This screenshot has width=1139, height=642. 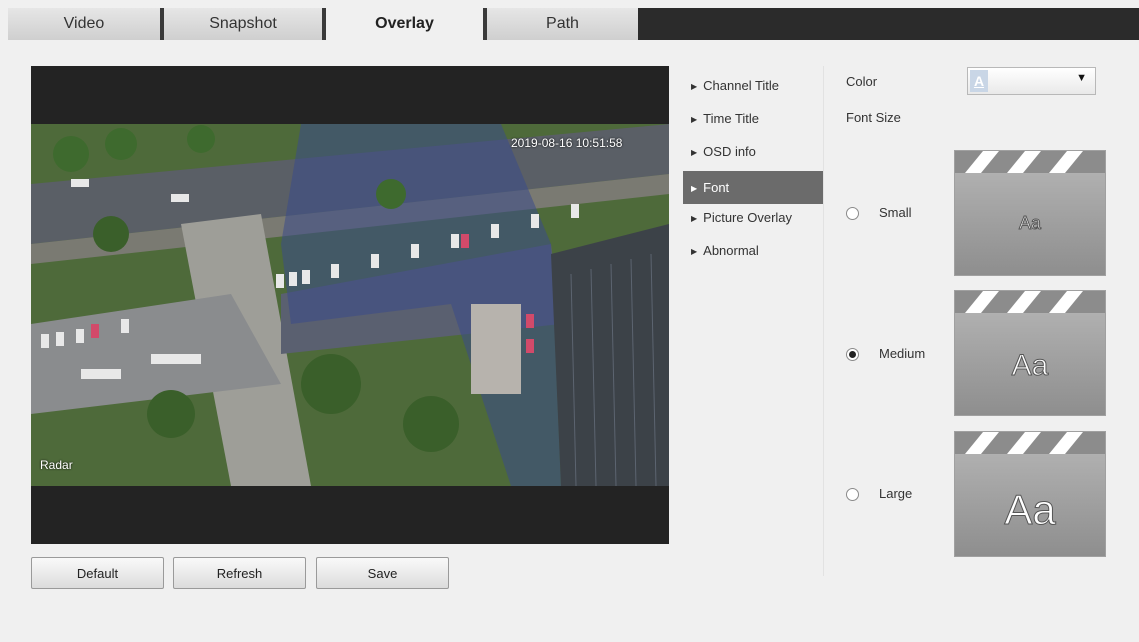 I want to click on font-preview-medium: Aa, so click(x=1030, y=353).